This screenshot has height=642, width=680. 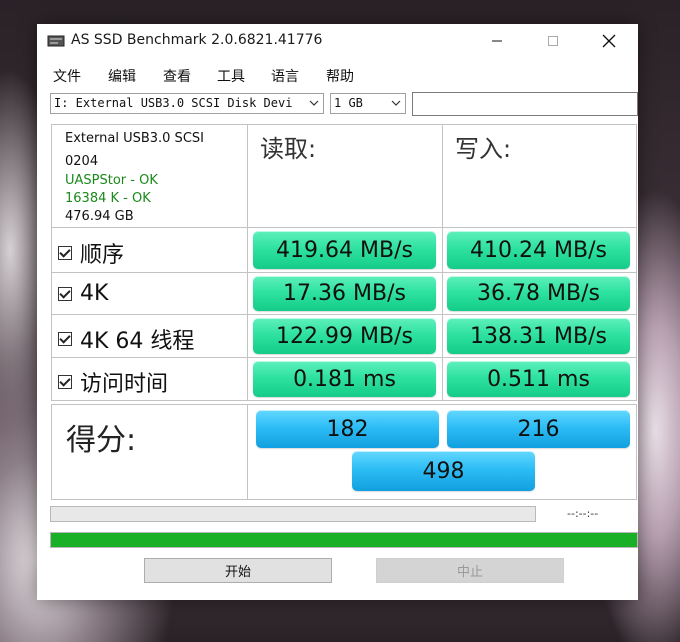 What do you see at coordinates (293, 514) in the screenshot?
I see `progress-bar-current` at bounding box center [293, 514].